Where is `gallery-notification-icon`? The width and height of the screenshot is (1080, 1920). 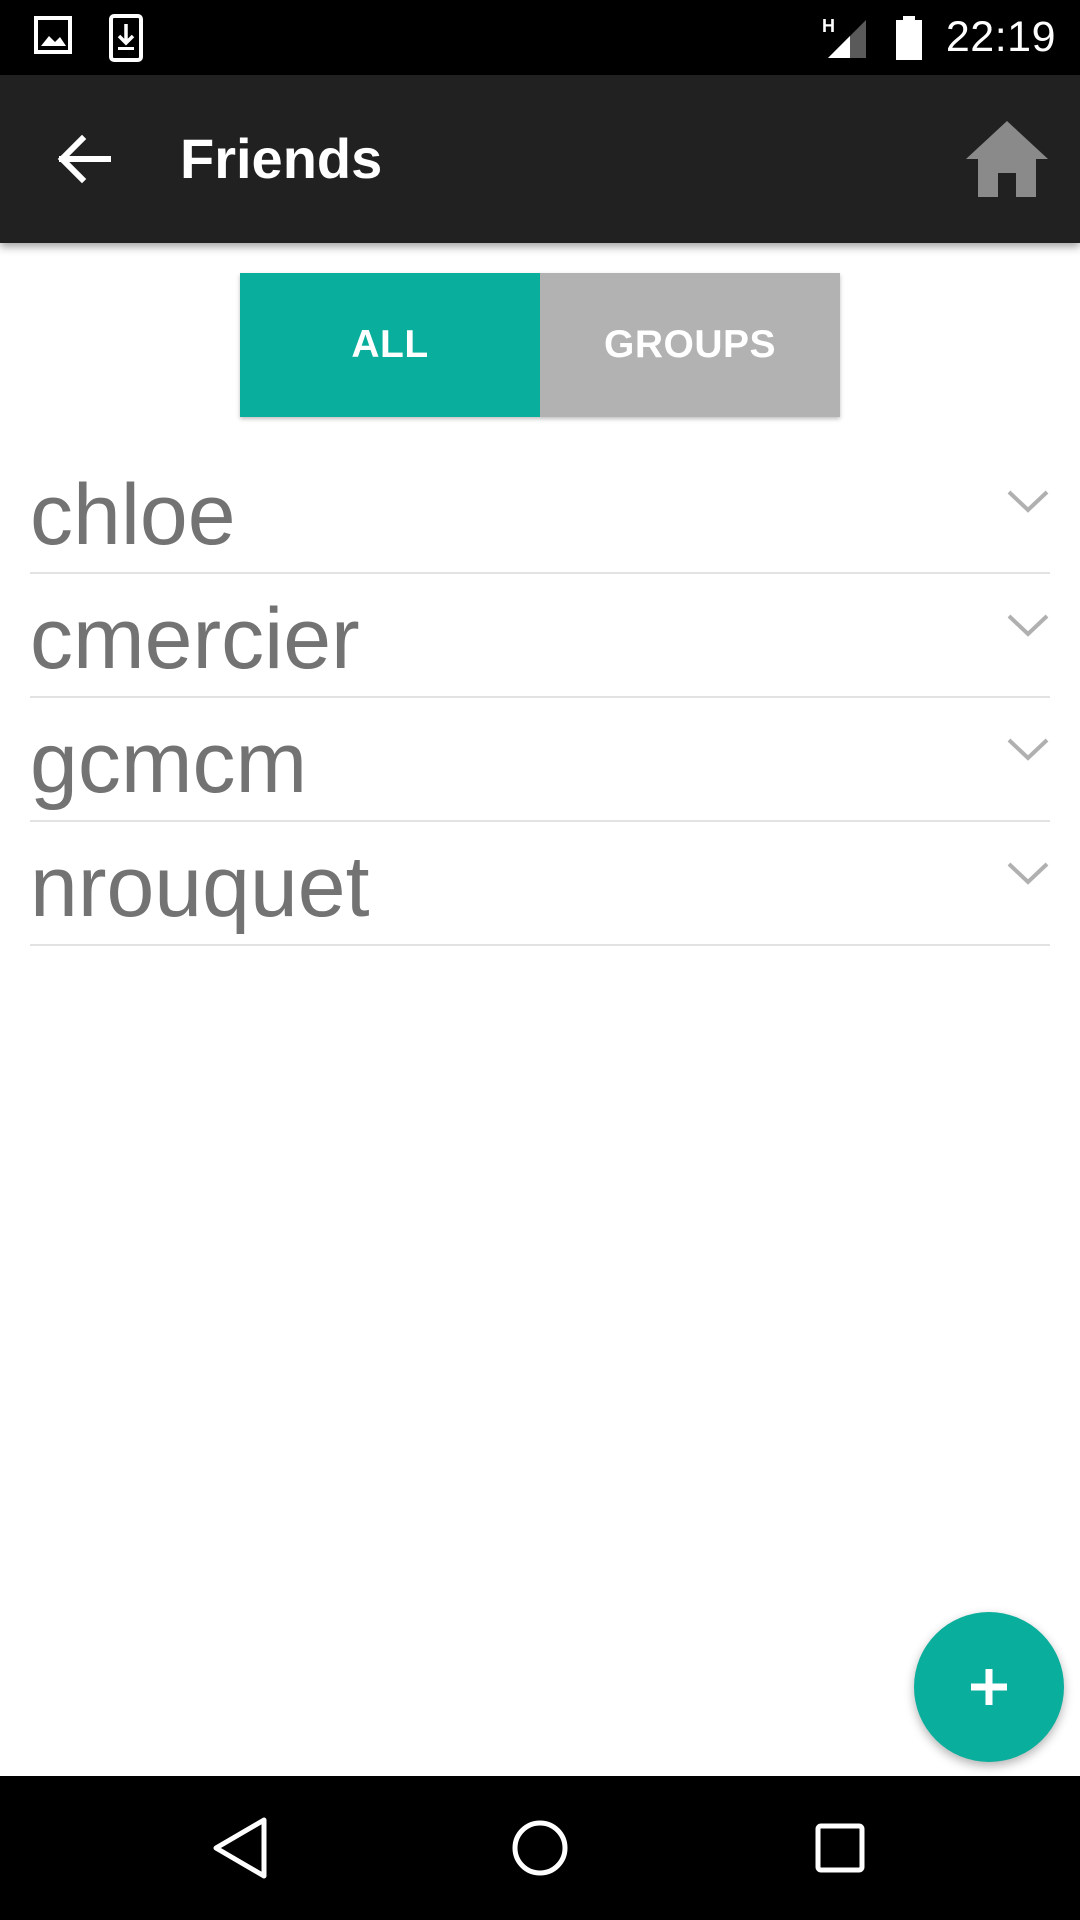
gallery-notification-icon is located at coordinates (53, 35).